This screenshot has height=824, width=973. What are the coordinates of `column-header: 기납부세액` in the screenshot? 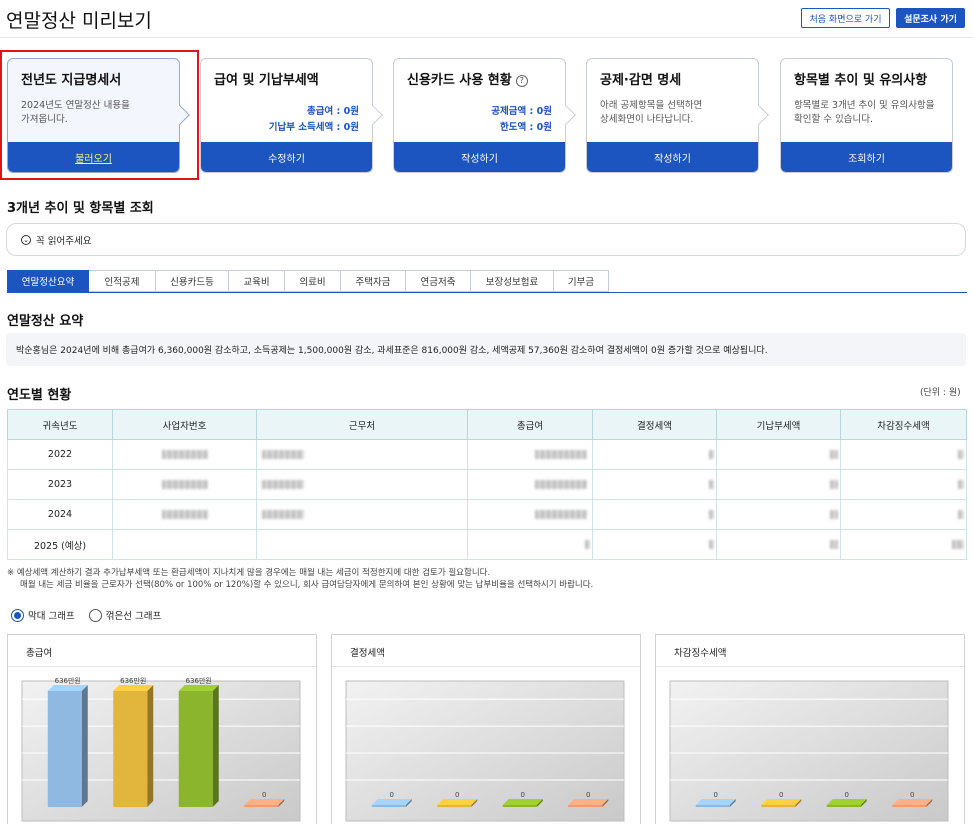 It's located at (778, 424).